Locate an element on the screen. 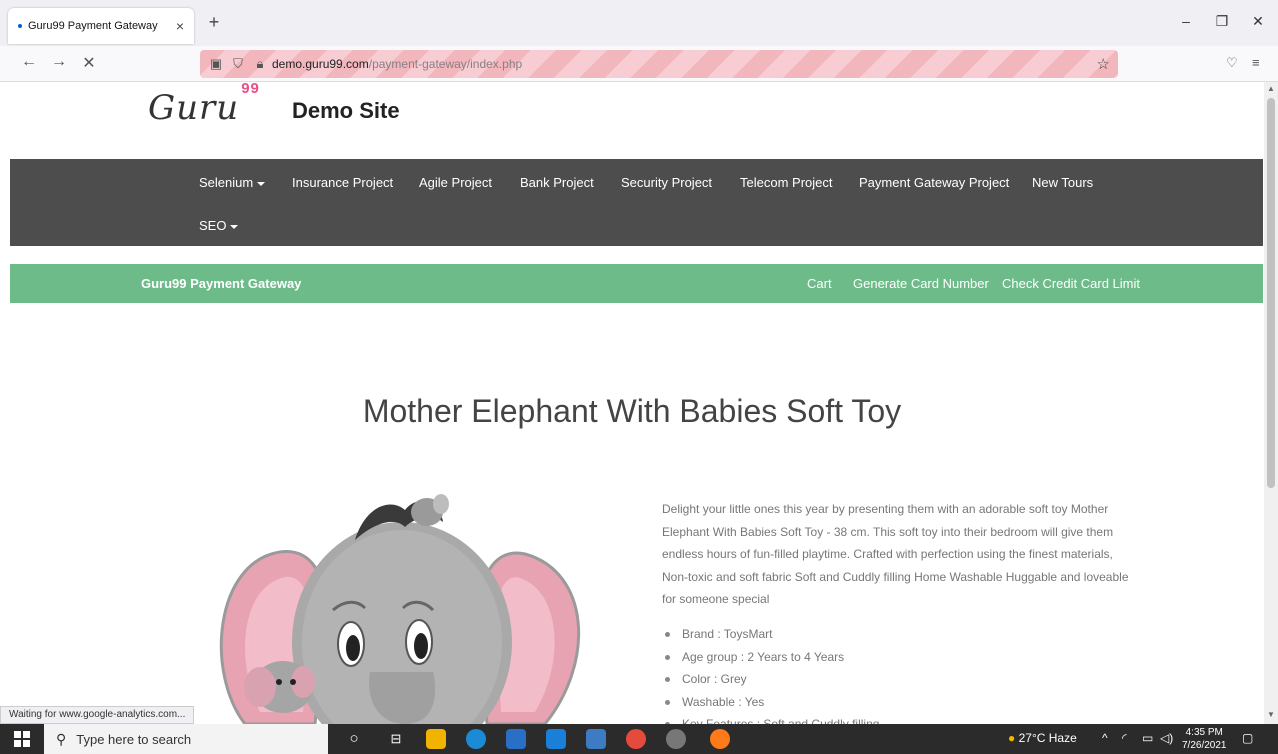 The width and height of the screenshot is (1278, 754). spec-item: Brand : ToysMart is located at coordinates (770, 634).